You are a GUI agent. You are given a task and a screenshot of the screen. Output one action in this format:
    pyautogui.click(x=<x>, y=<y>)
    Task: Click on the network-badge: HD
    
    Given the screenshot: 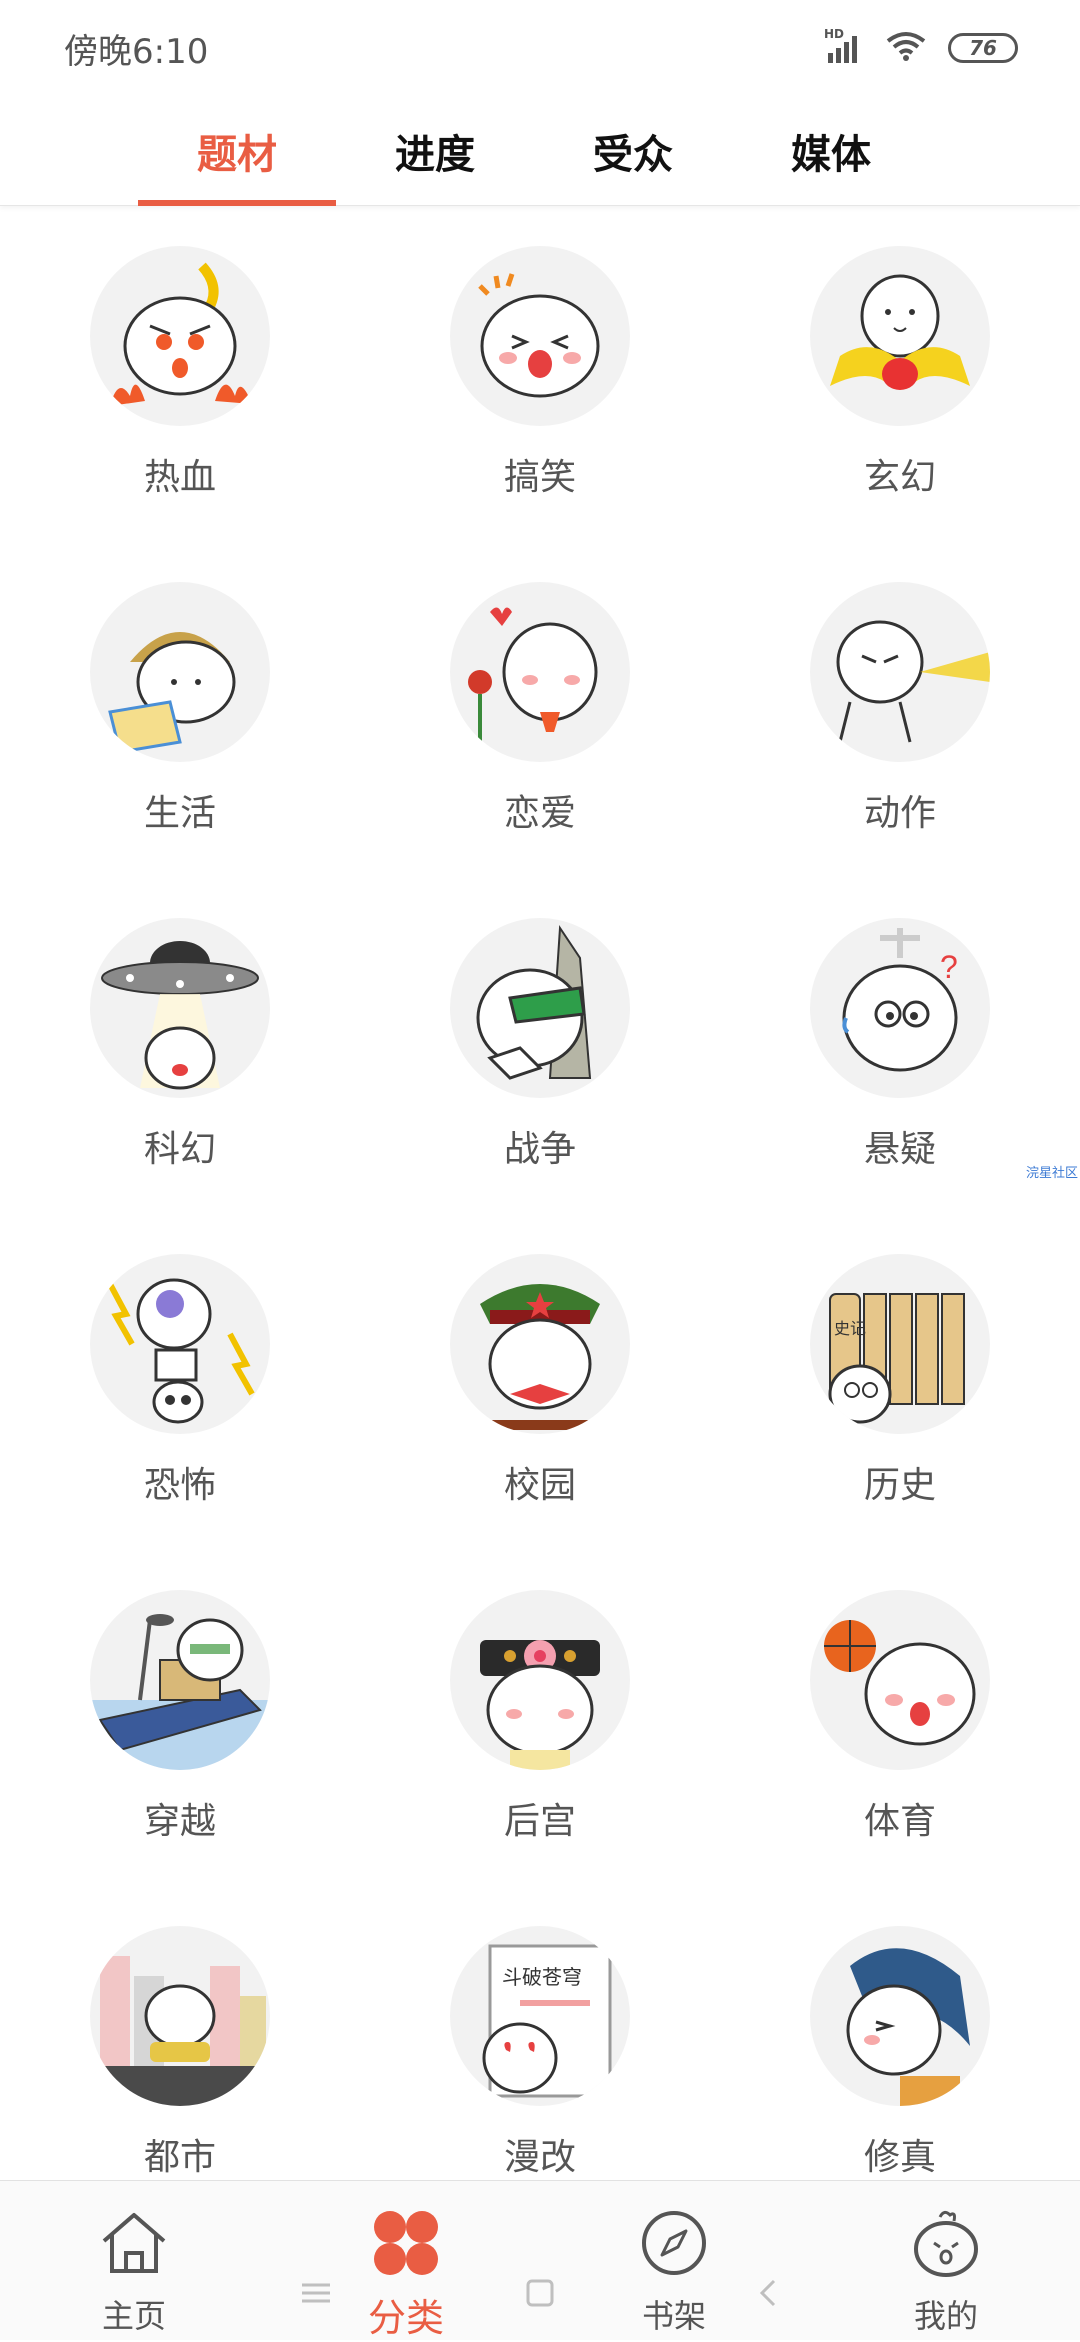 What is the action you would take?
    pyautogui.click(x=834, y=34)
    